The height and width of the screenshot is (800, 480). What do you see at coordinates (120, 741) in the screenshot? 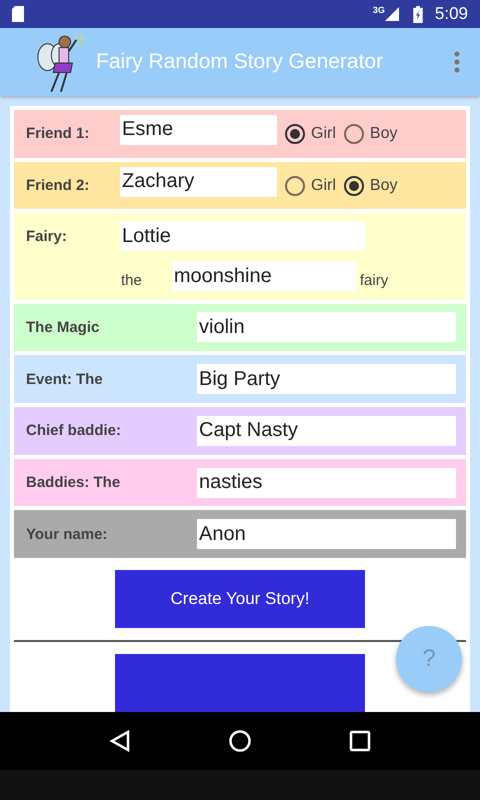
I see `back-icon` at bounding box center [120, 741].